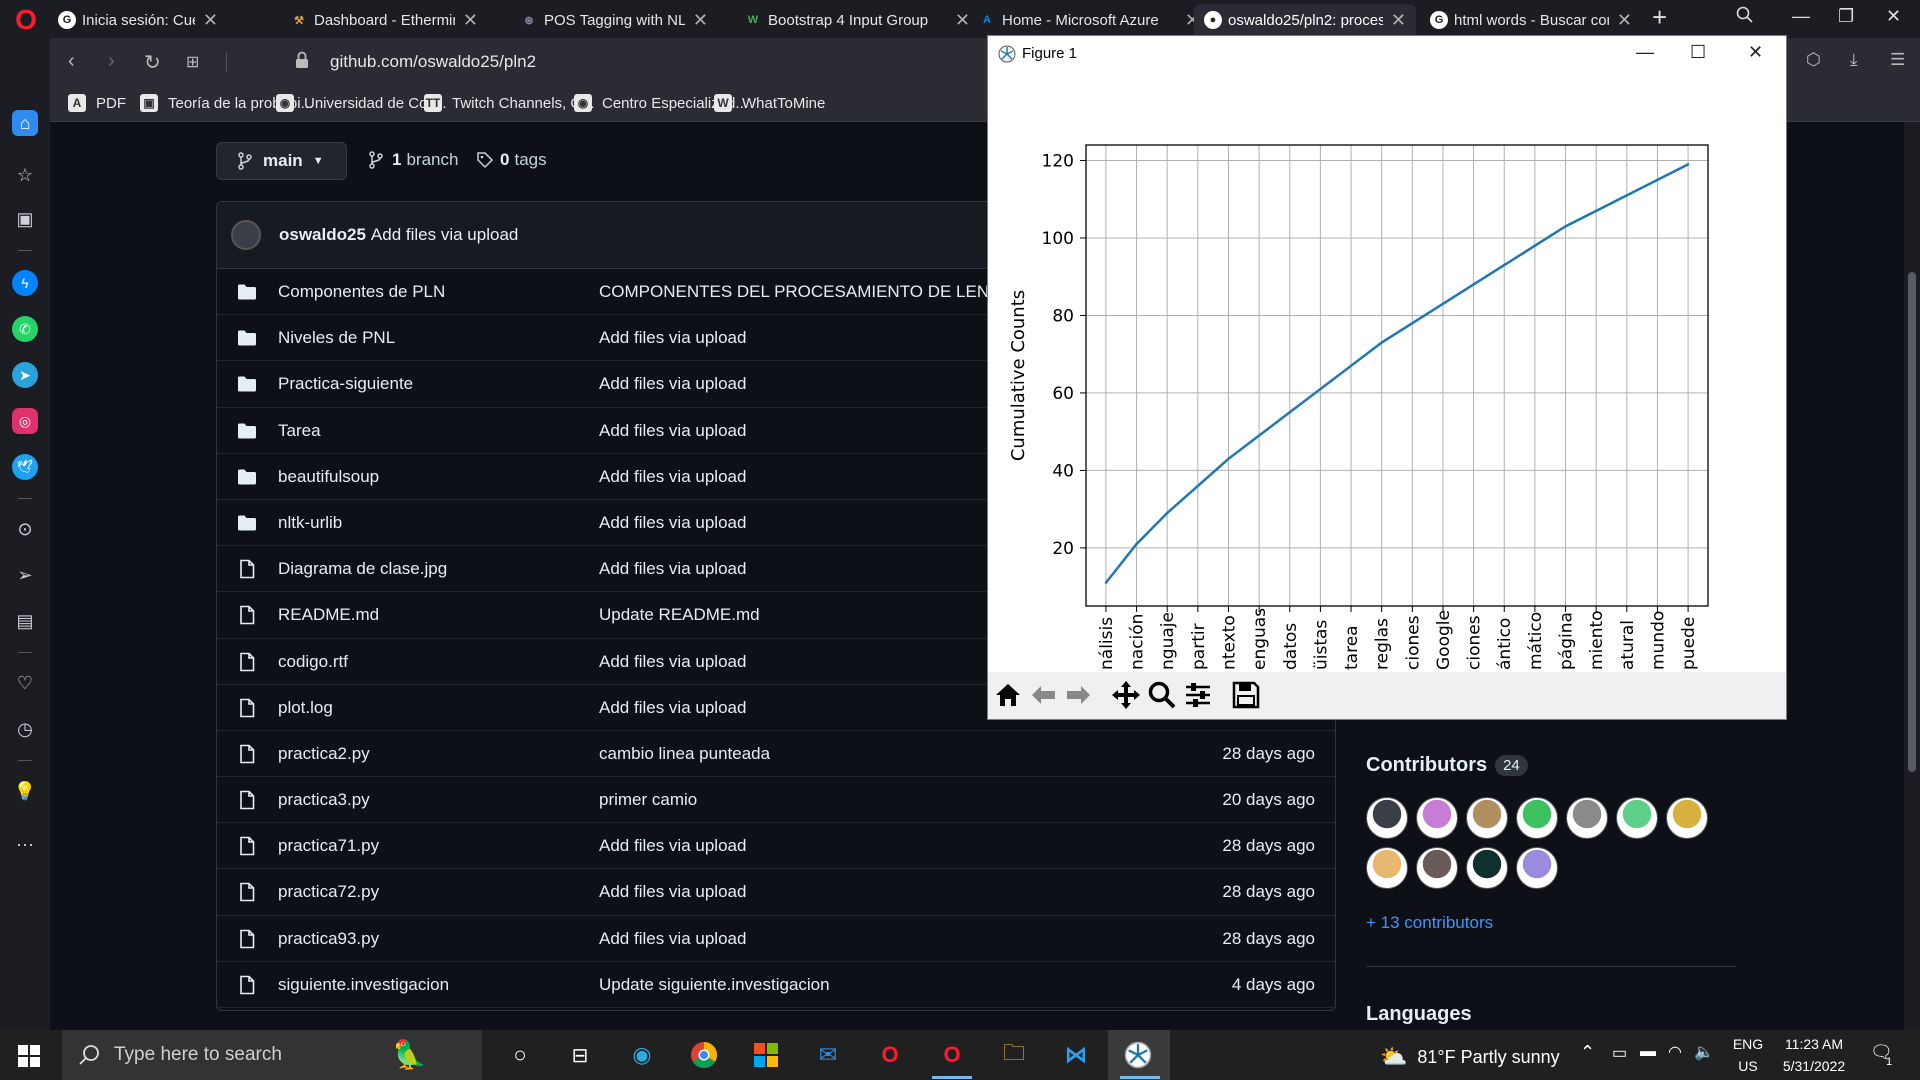  I want to click on cube-icon: ⬡, so click(1813, 60).